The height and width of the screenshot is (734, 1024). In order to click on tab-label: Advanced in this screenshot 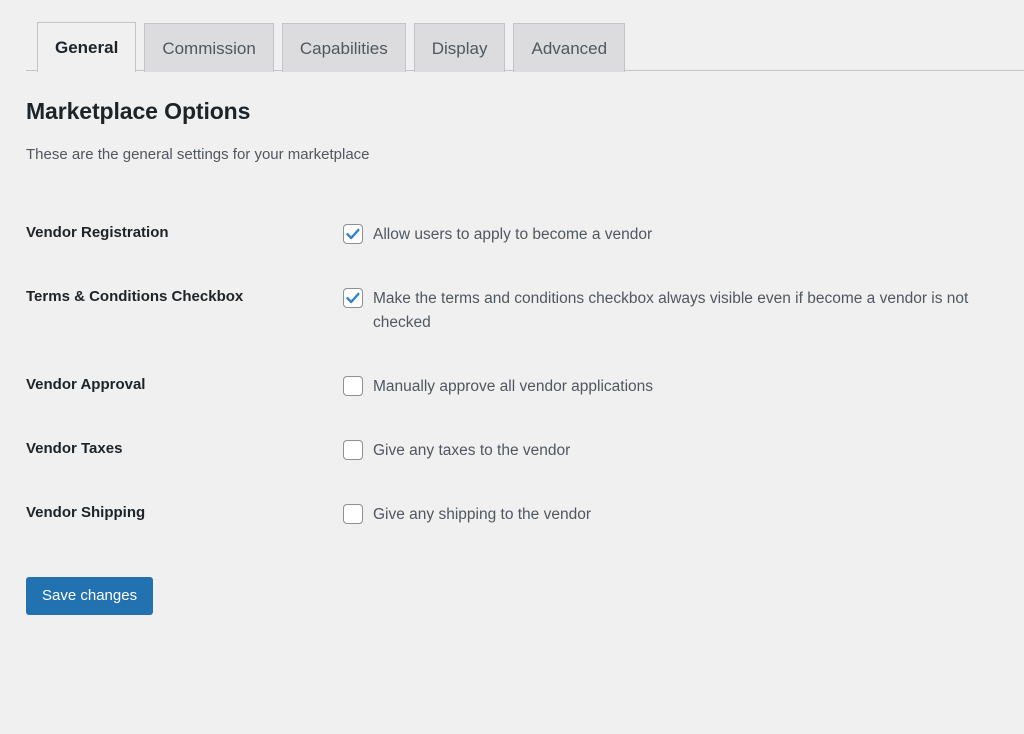, I will do `click(569, 48)`.